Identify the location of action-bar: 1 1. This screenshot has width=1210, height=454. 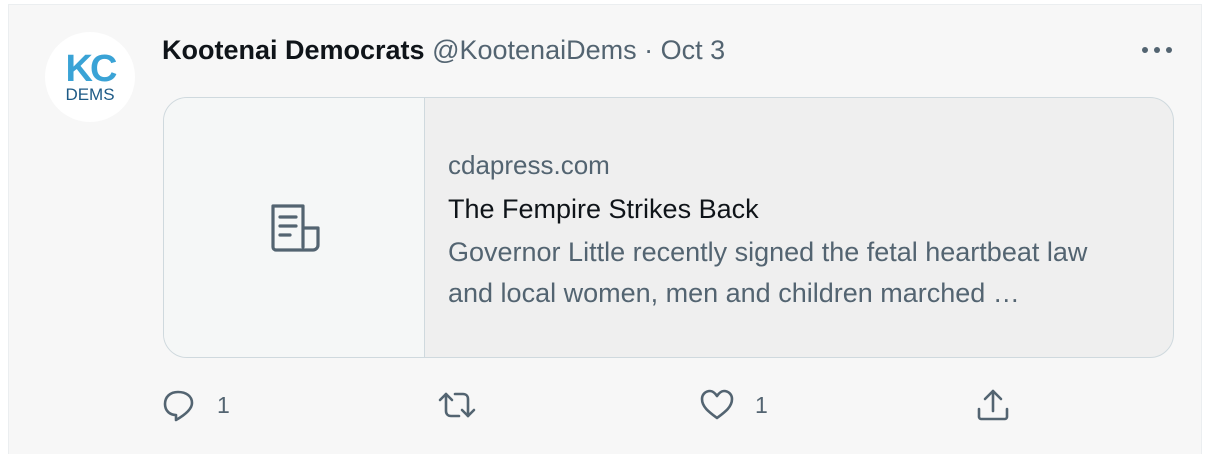
(605, 405).